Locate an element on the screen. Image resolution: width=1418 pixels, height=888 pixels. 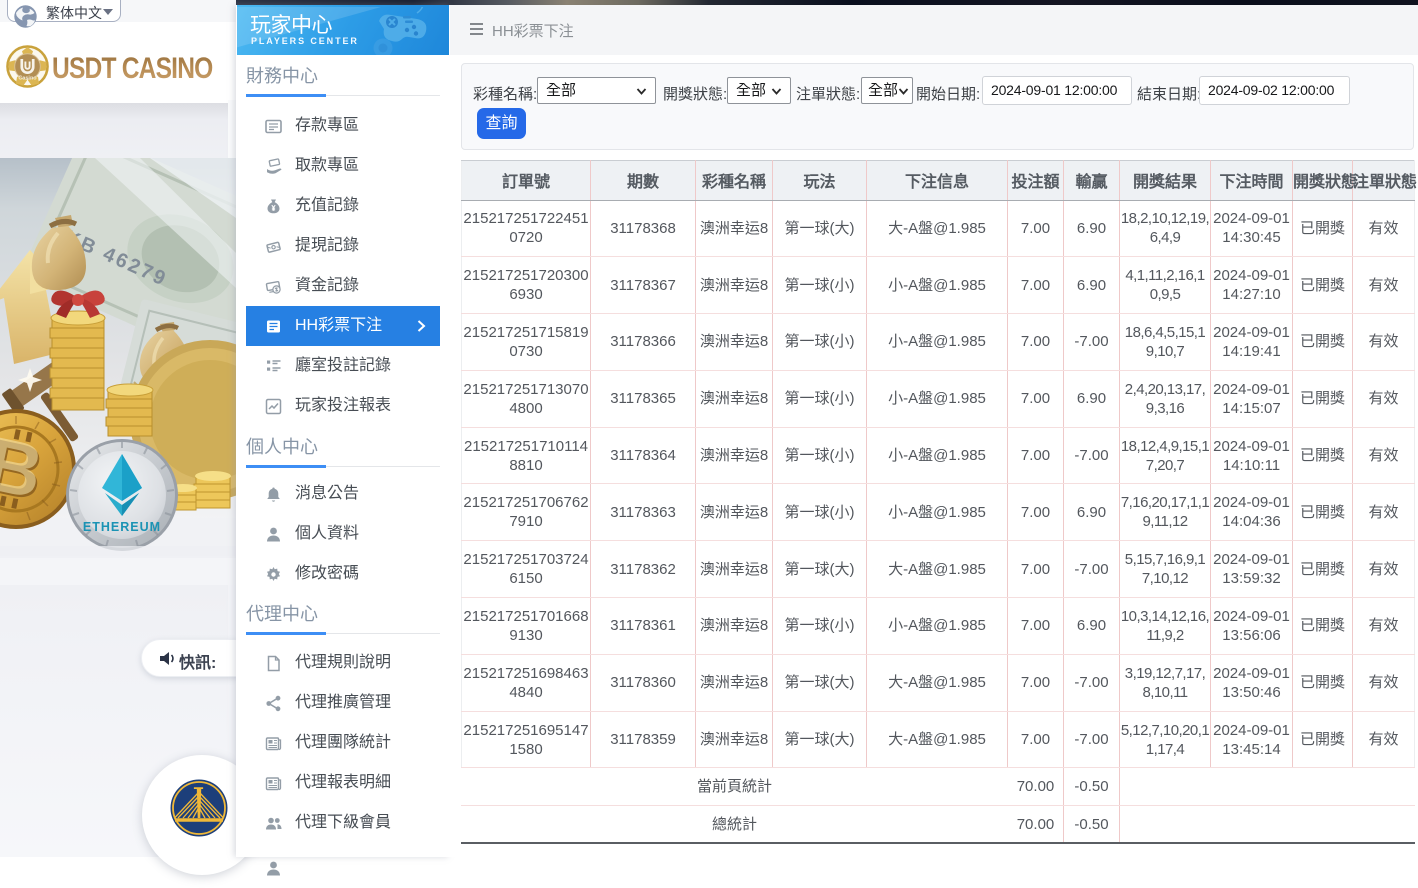
svg-text: ETHEREUM is located at coordinates (122, 527).